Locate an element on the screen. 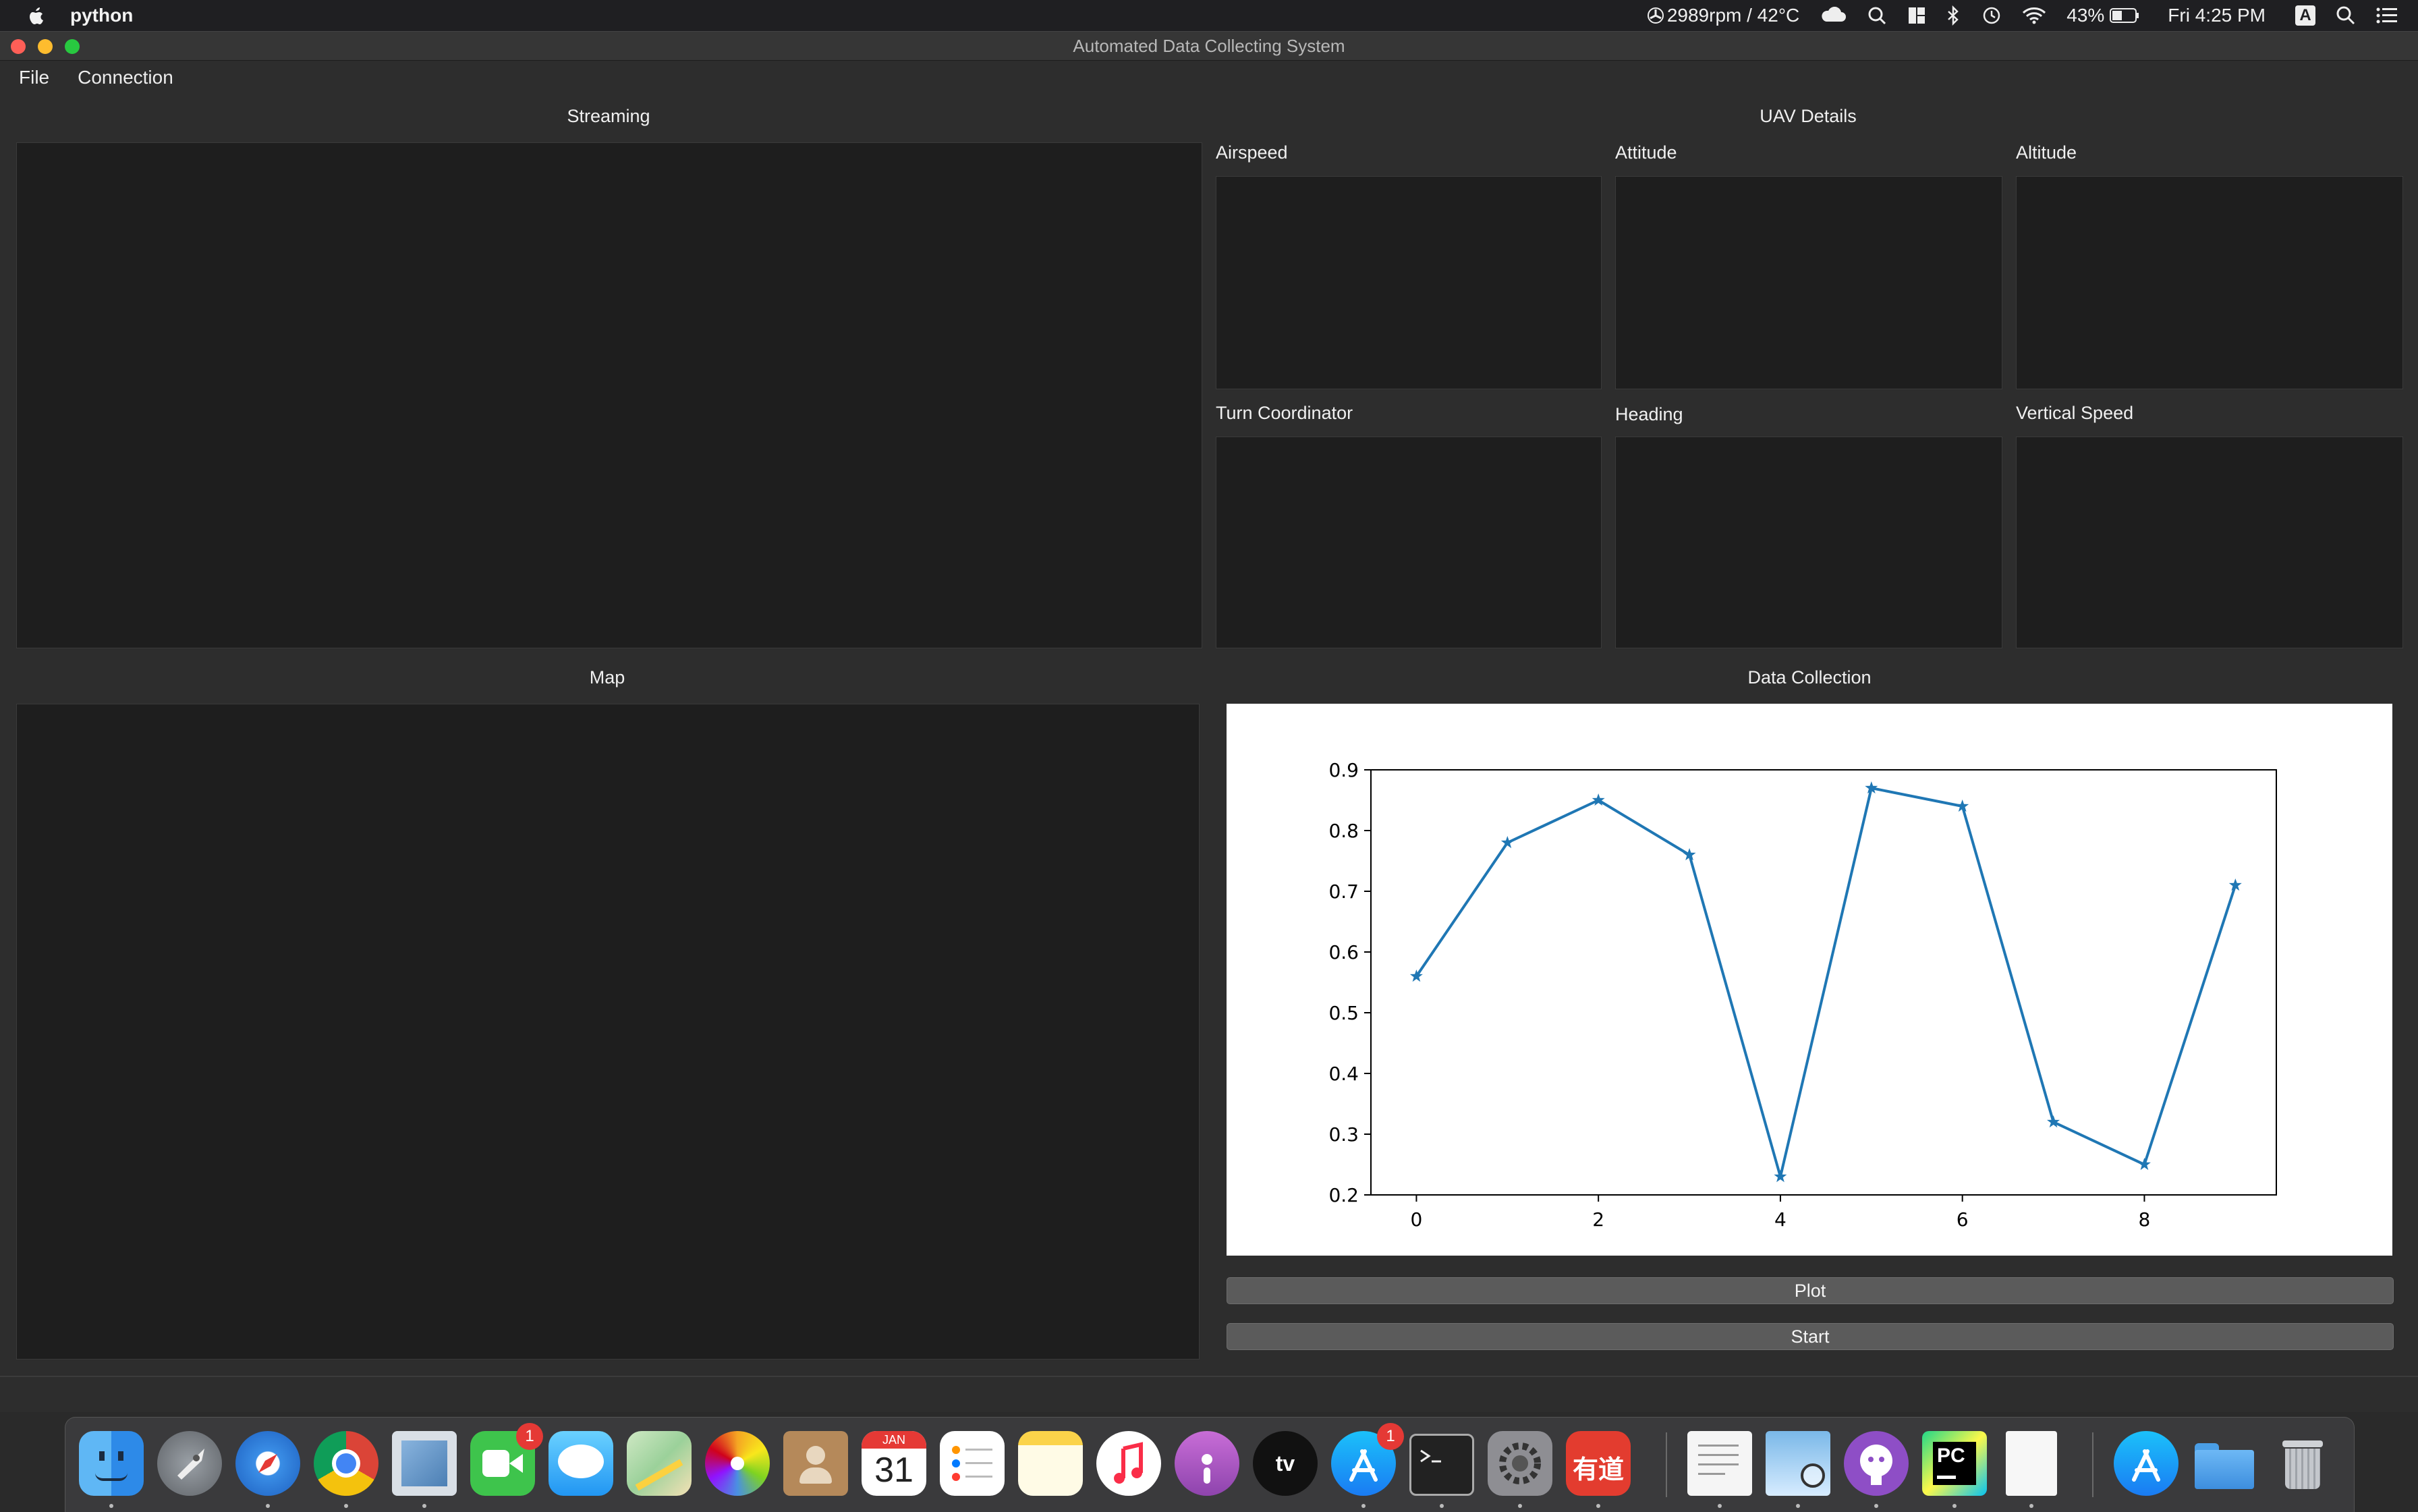 The image size is (2418, 1512). preview-icon is located at coordinates (1798, 1463).